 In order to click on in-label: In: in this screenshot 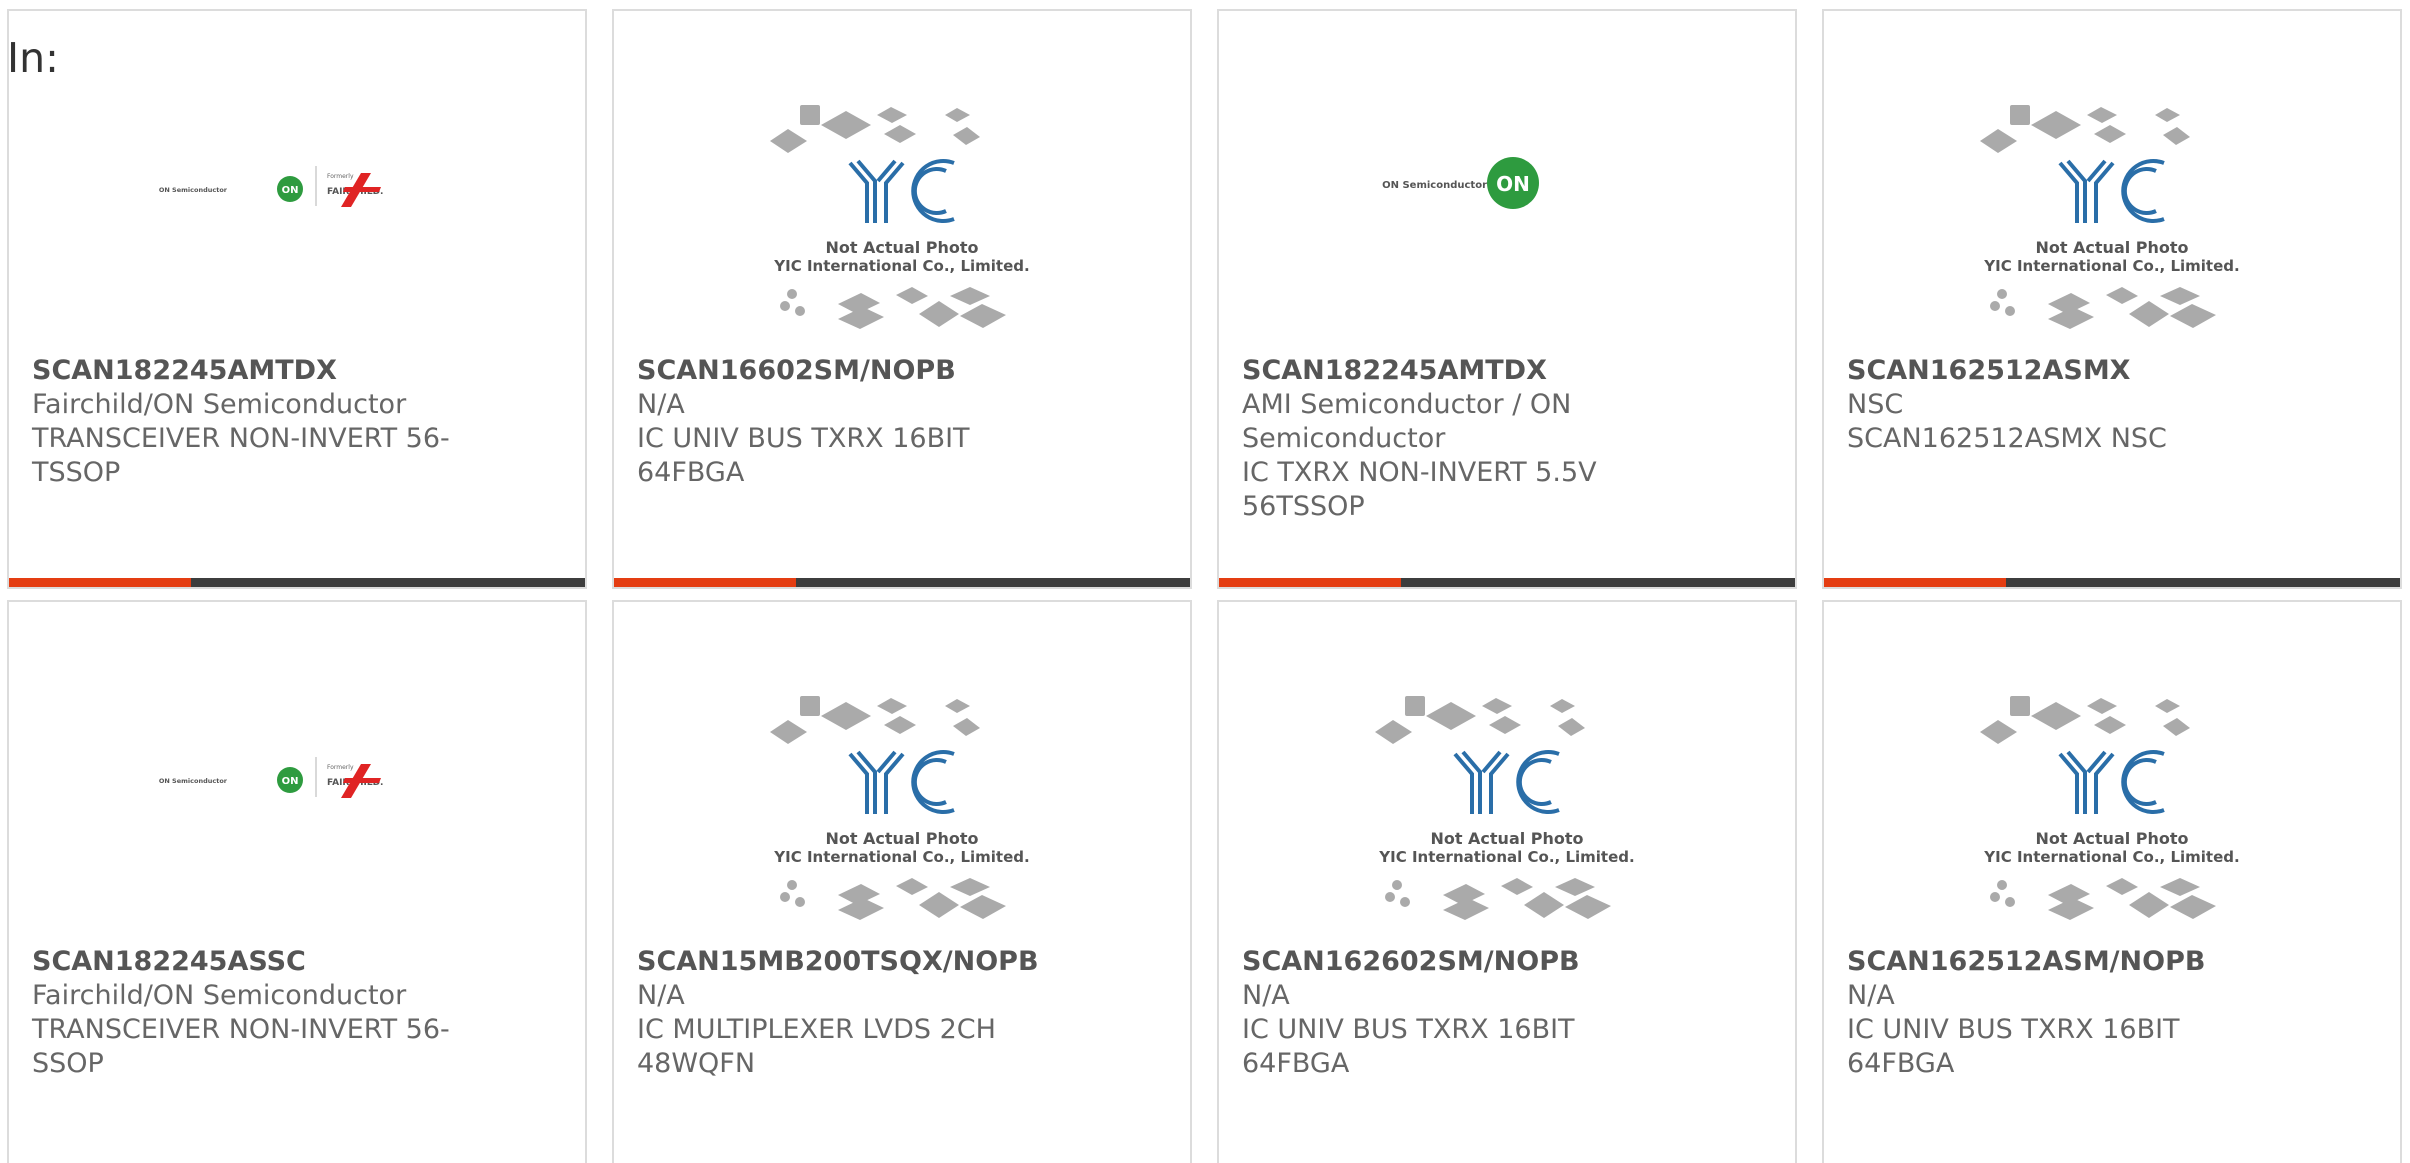, I will do `click(33, 58)`.